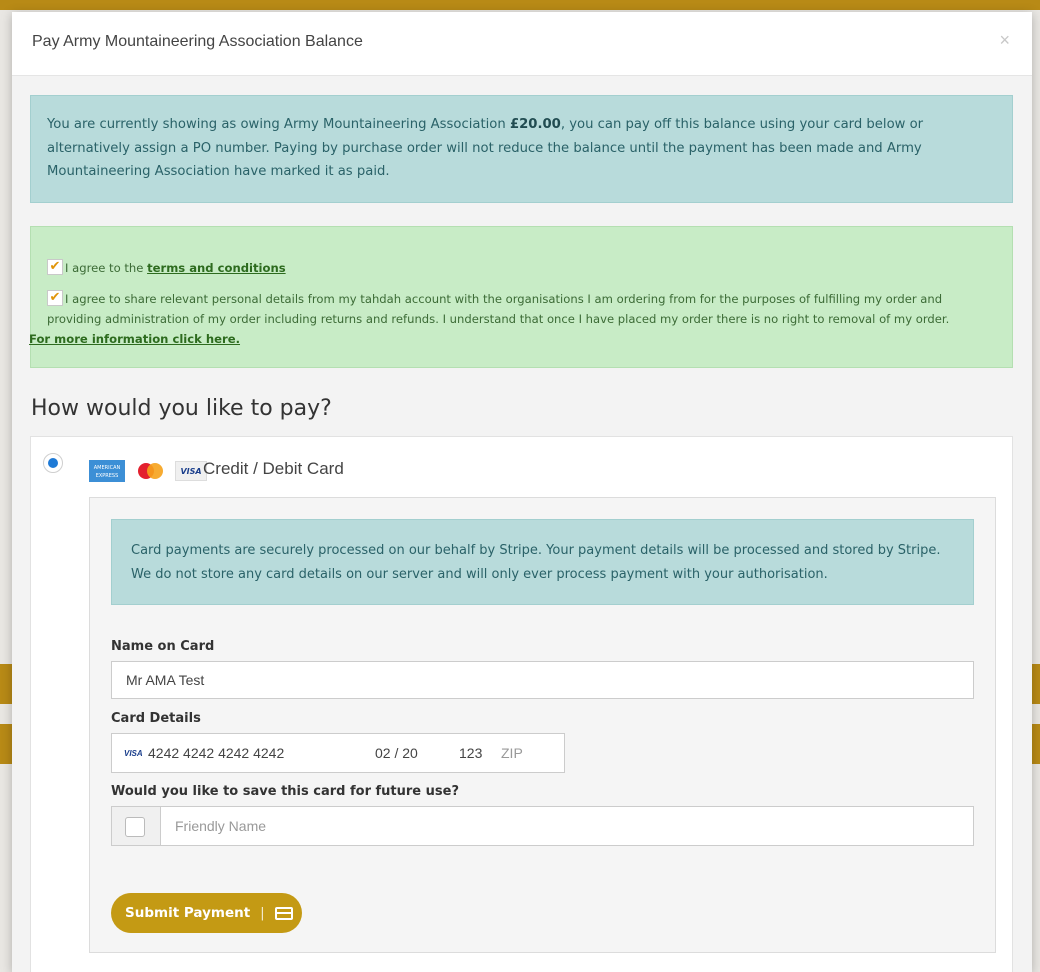 The height and width of the screenshot is (972, 1040). What do you see at coordinates (55, 267) in the screenshot?
I see `terms-checkbox: ✔` at bounding box center [55, 267].